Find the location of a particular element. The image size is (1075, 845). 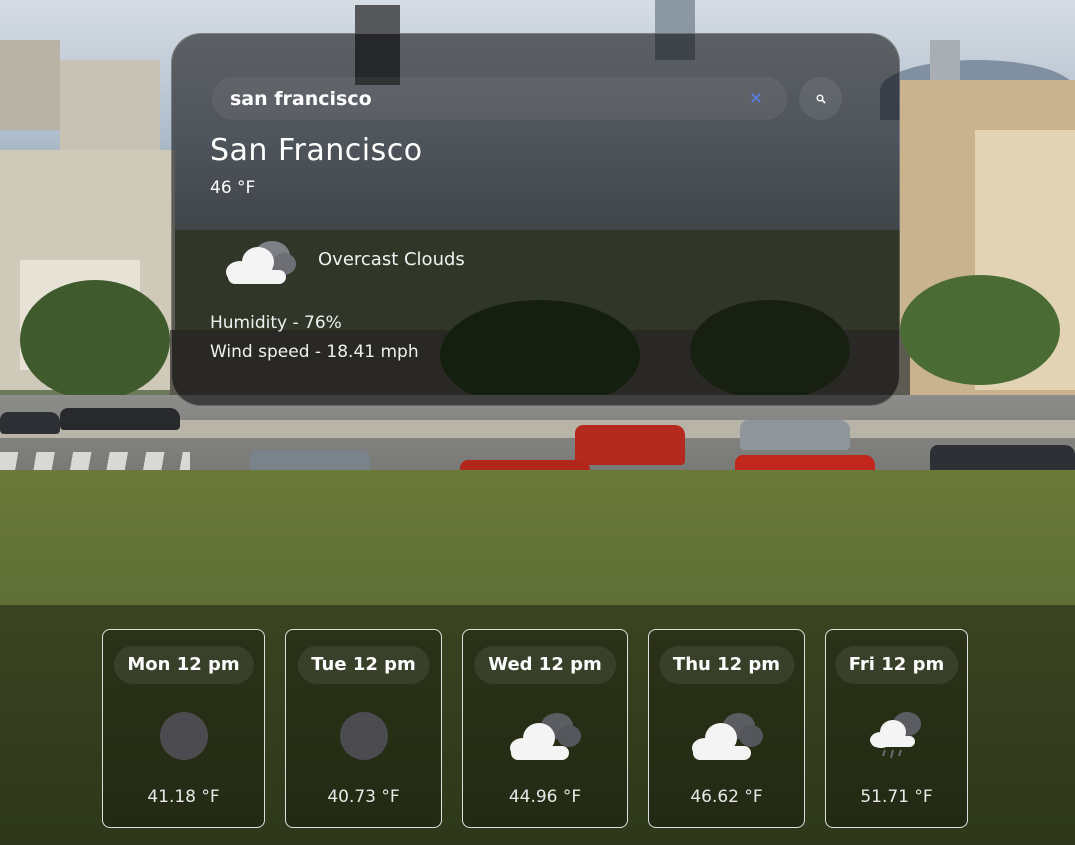

search-icon is located at coordinates (821, 99).